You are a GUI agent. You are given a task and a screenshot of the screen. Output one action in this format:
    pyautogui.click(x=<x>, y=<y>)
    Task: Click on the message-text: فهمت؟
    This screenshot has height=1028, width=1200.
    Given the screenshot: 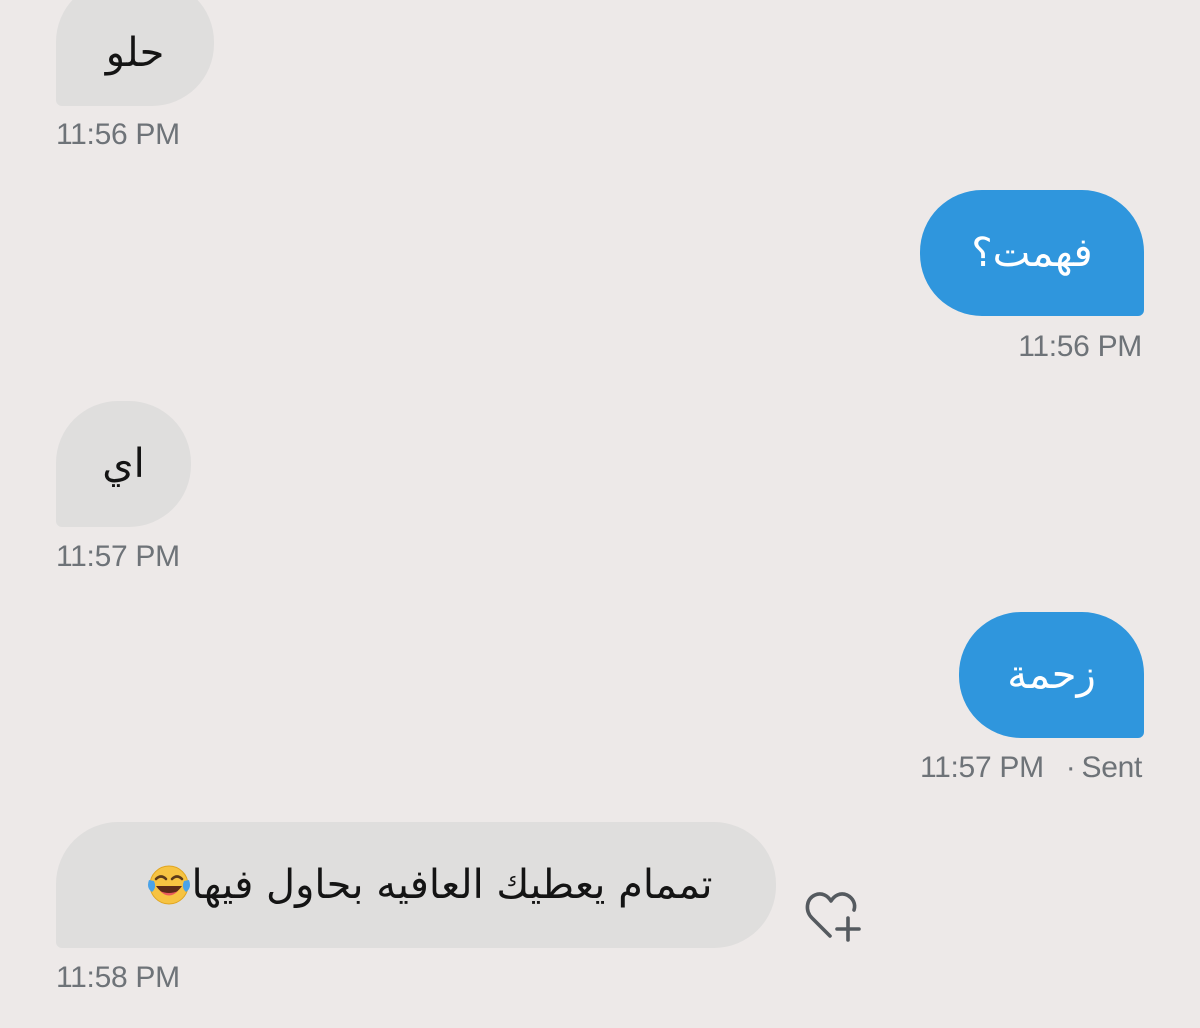 What is the action you would take?
    pyautogui.click(x=1032, y=253)
    